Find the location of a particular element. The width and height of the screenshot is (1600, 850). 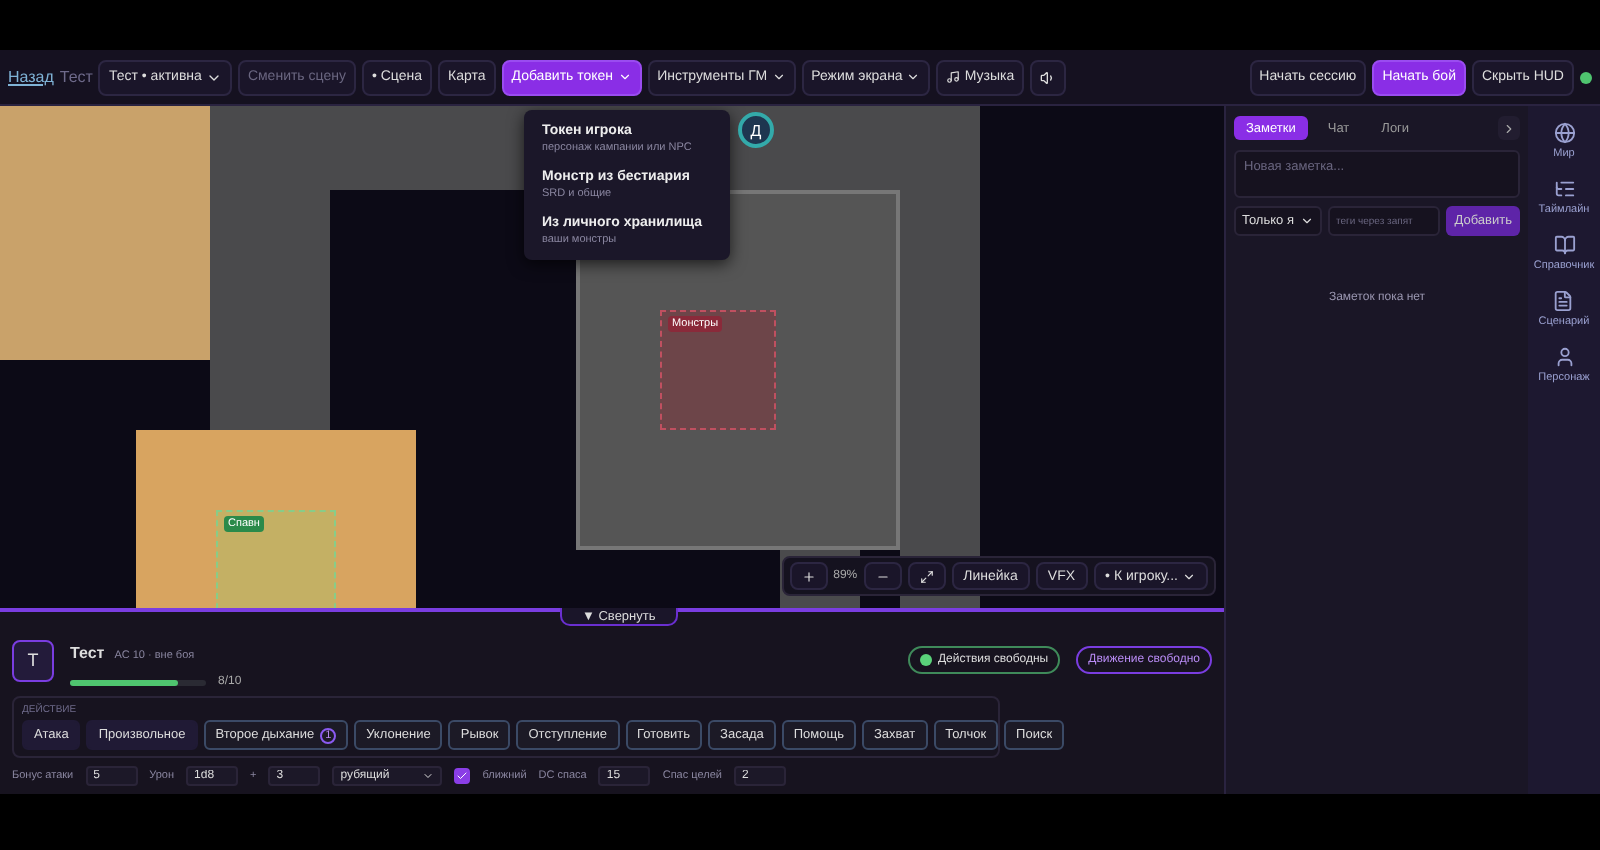

globe-icon is located at coordinates (1564, 133).